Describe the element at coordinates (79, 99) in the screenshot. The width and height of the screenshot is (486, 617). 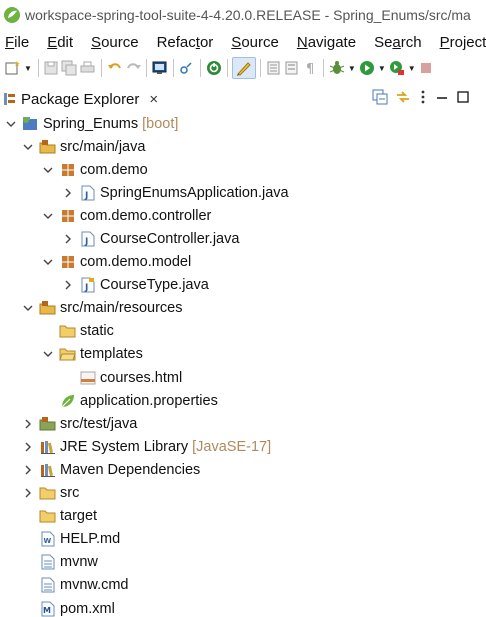
I see `tab-package-explorer: Package Explorer ×` at that location.